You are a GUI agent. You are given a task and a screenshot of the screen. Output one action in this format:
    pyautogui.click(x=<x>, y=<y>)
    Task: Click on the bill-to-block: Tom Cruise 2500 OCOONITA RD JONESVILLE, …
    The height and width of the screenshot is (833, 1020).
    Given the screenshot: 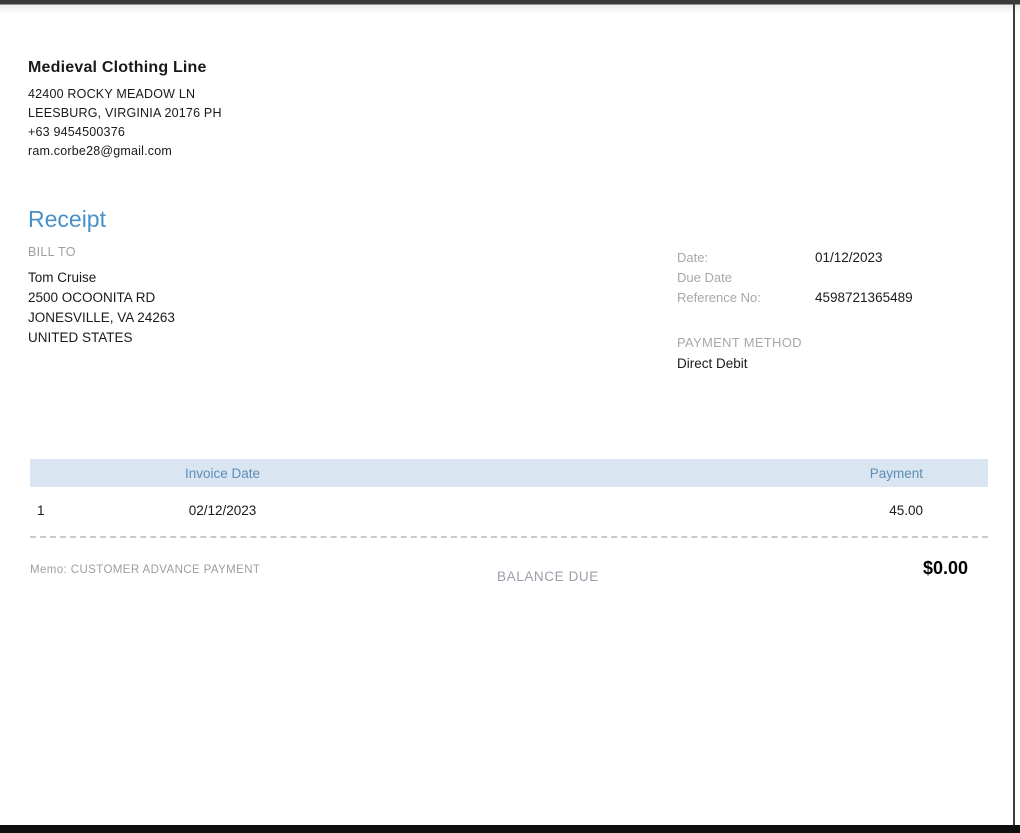 What is the action you would take?
    pyautogui.click(x=101, y=308)
    